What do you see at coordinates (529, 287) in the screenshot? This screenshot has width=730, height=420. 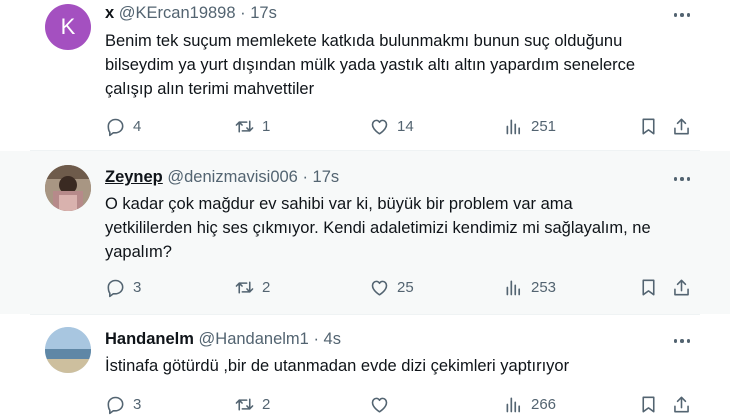 I see `views-button: 253` at bounding box center [529, 287].